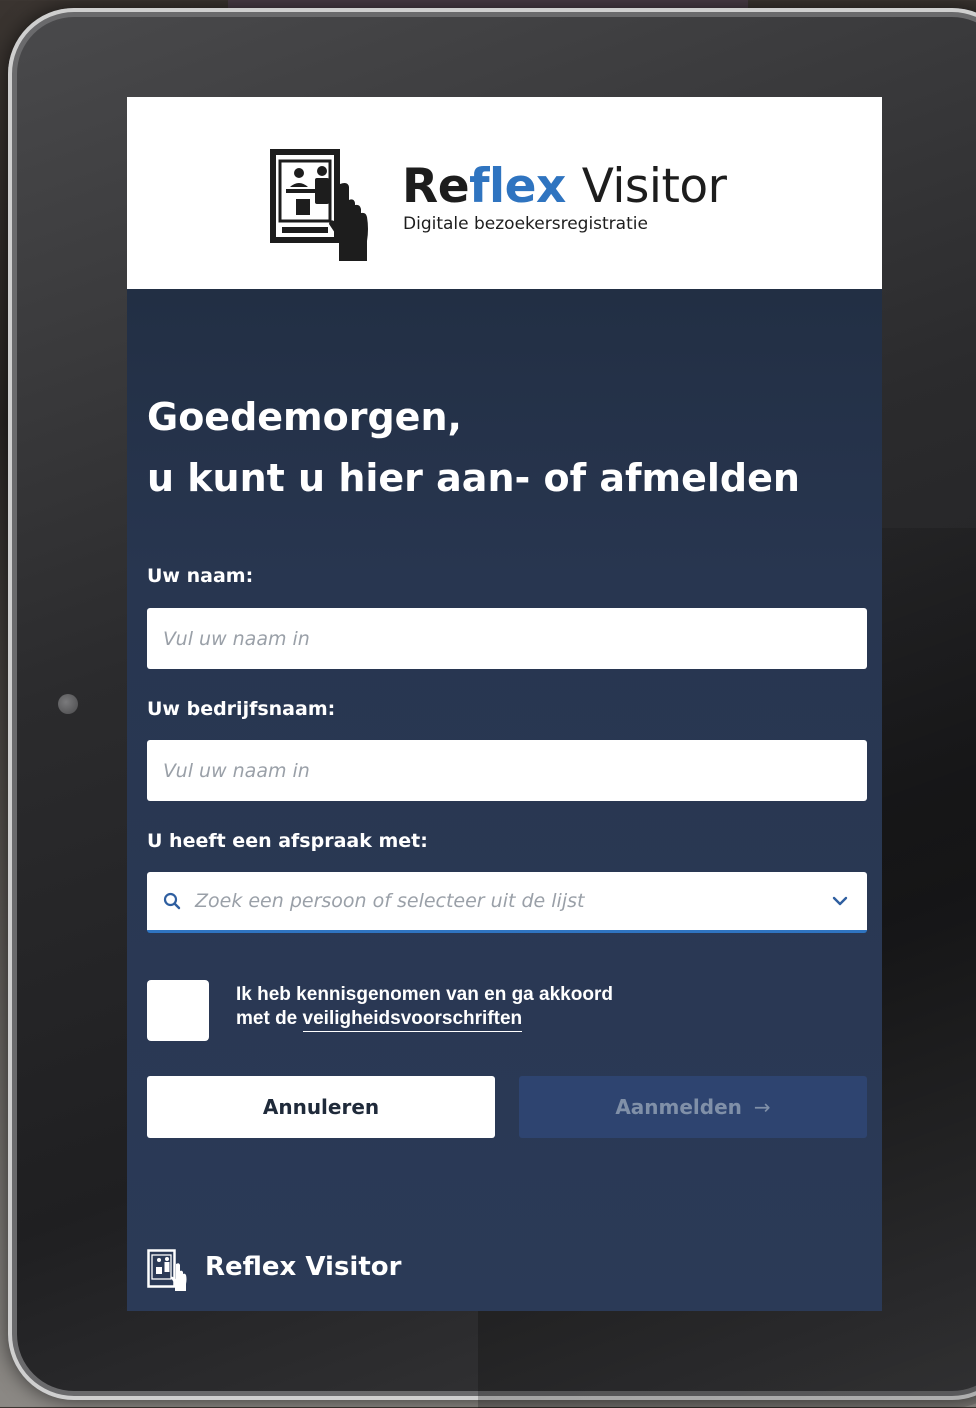 Image resolution: width=976 pixels, height=1408 pixels. What do you see at coordinates (412, 1020) in the screenshot?
I see `safety-rules-link: veiligheidsvoorschriften` at bounding box center [412, 1020].